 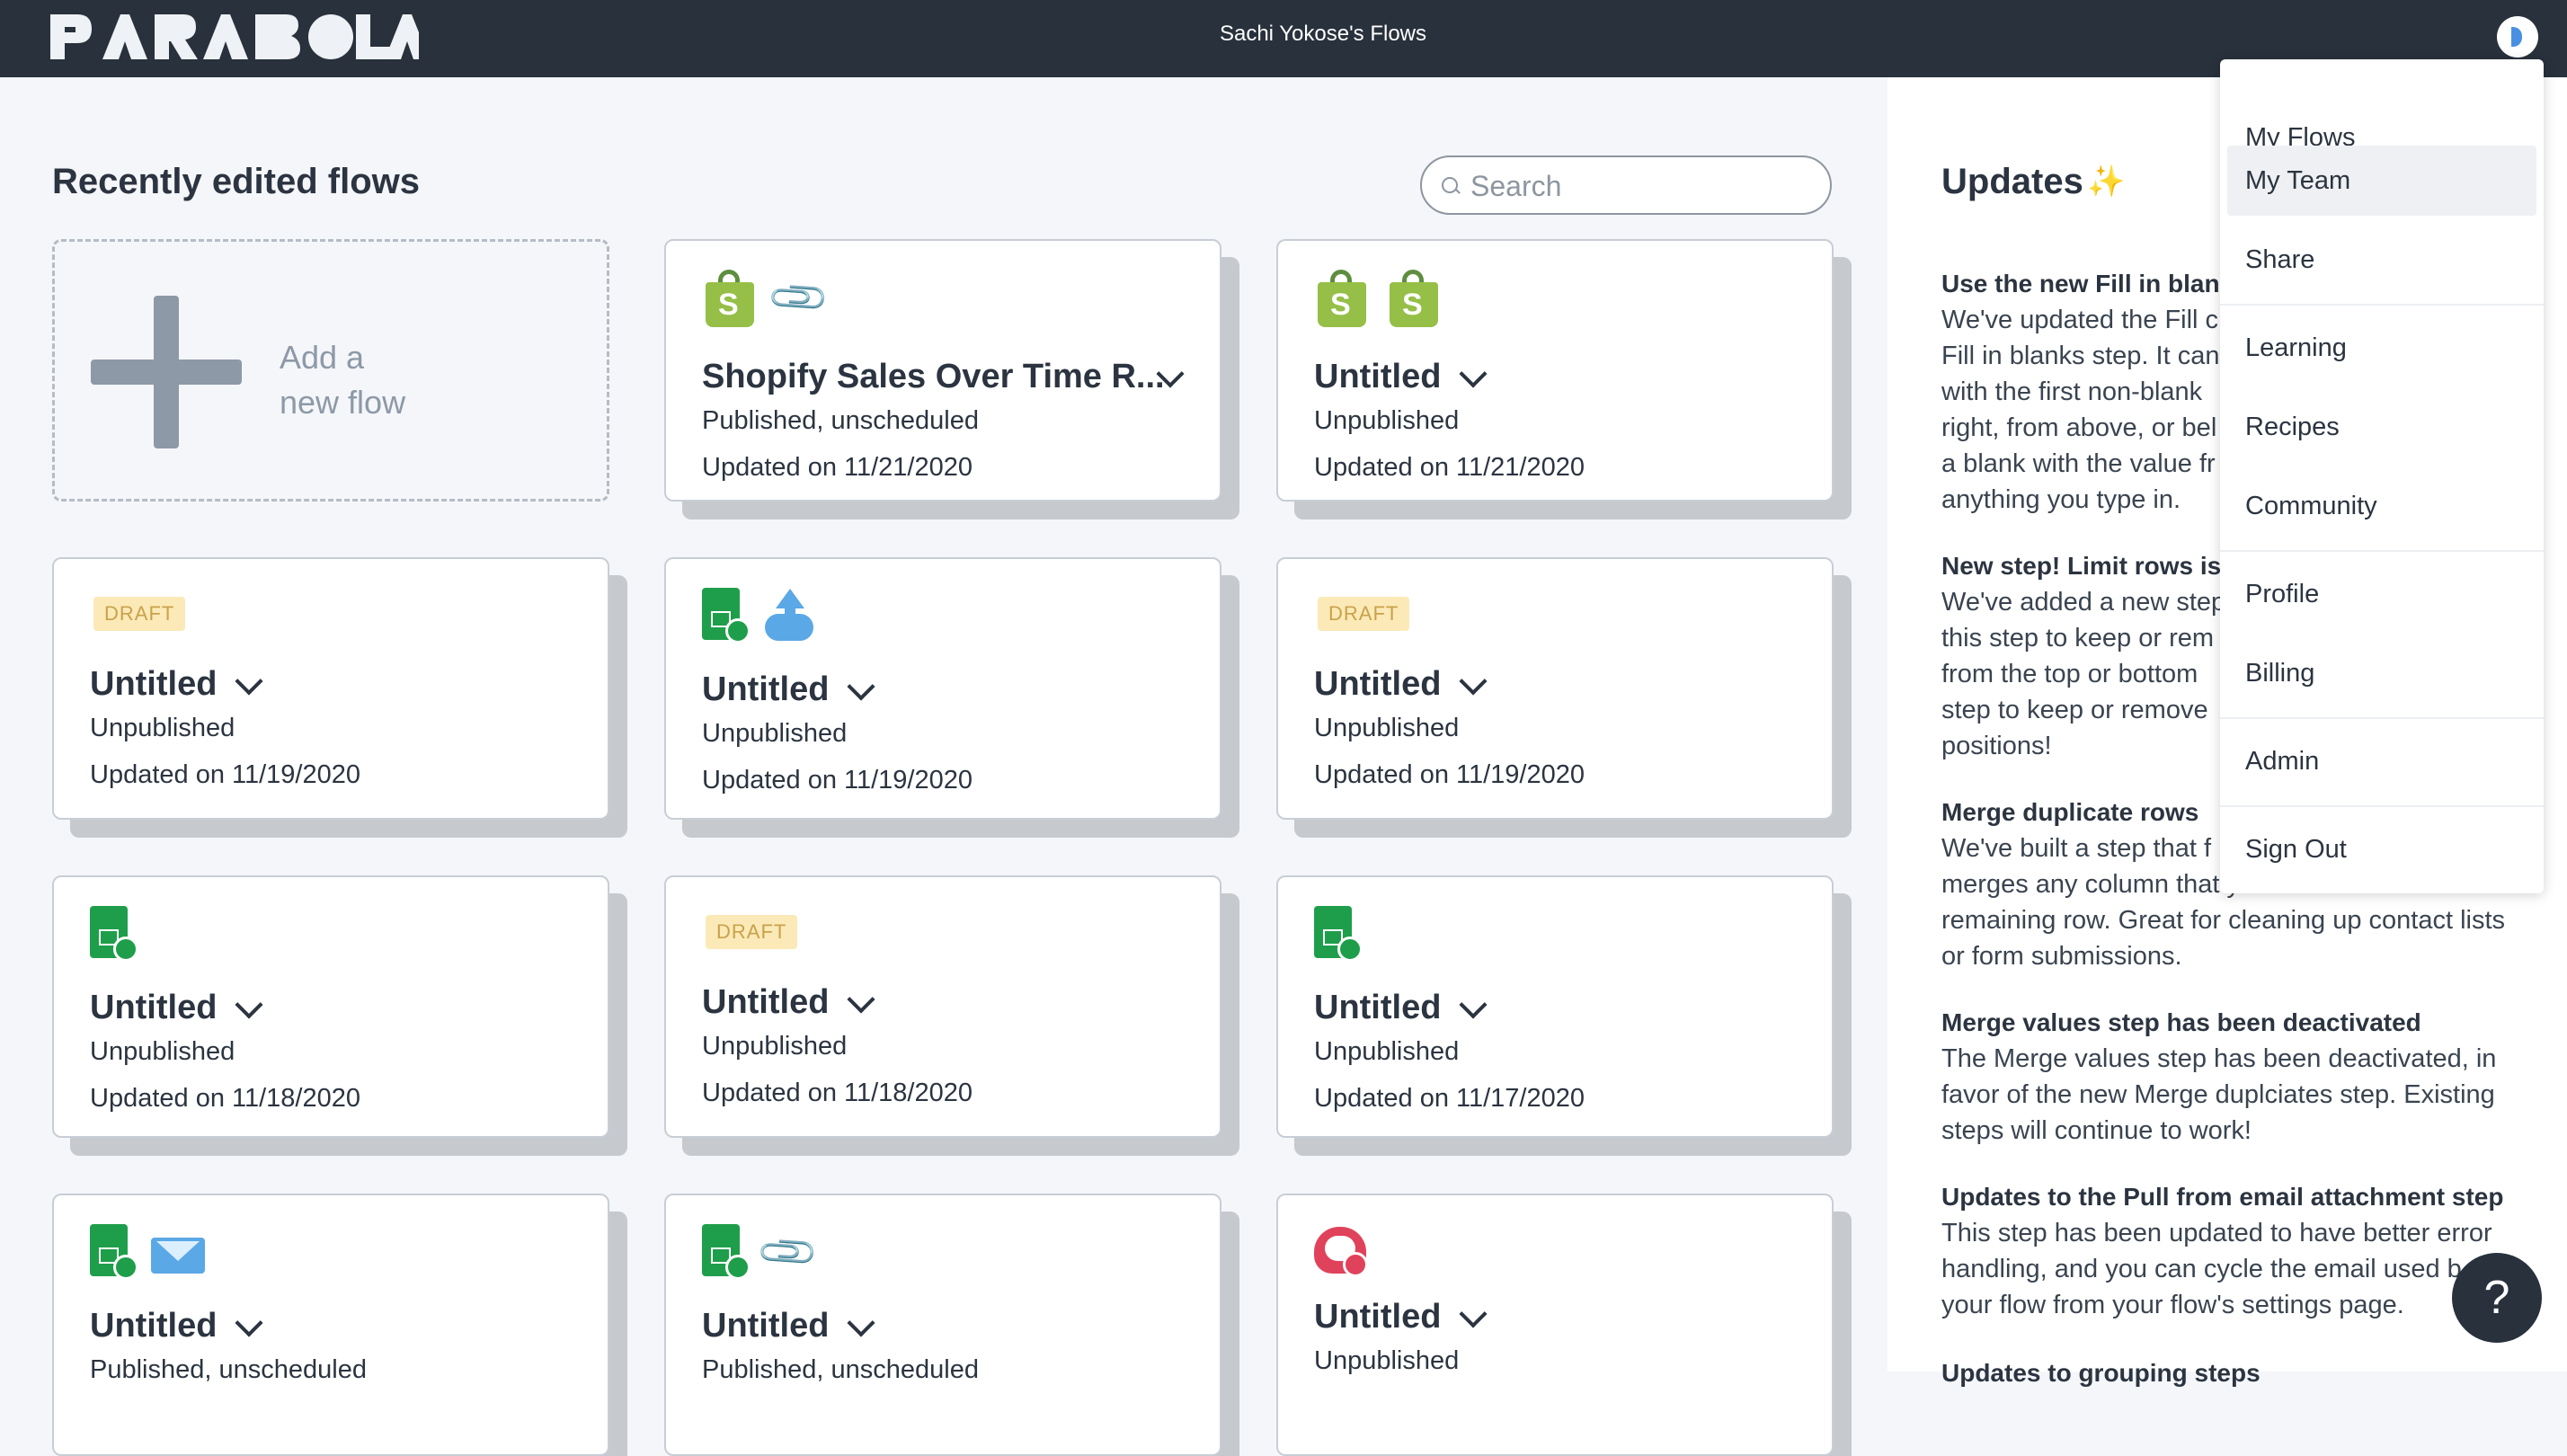 What do you see at coordinates (2012, 181) in the screenshot?
I see `updates-title: Updates` at bounding box center [2012, 181].